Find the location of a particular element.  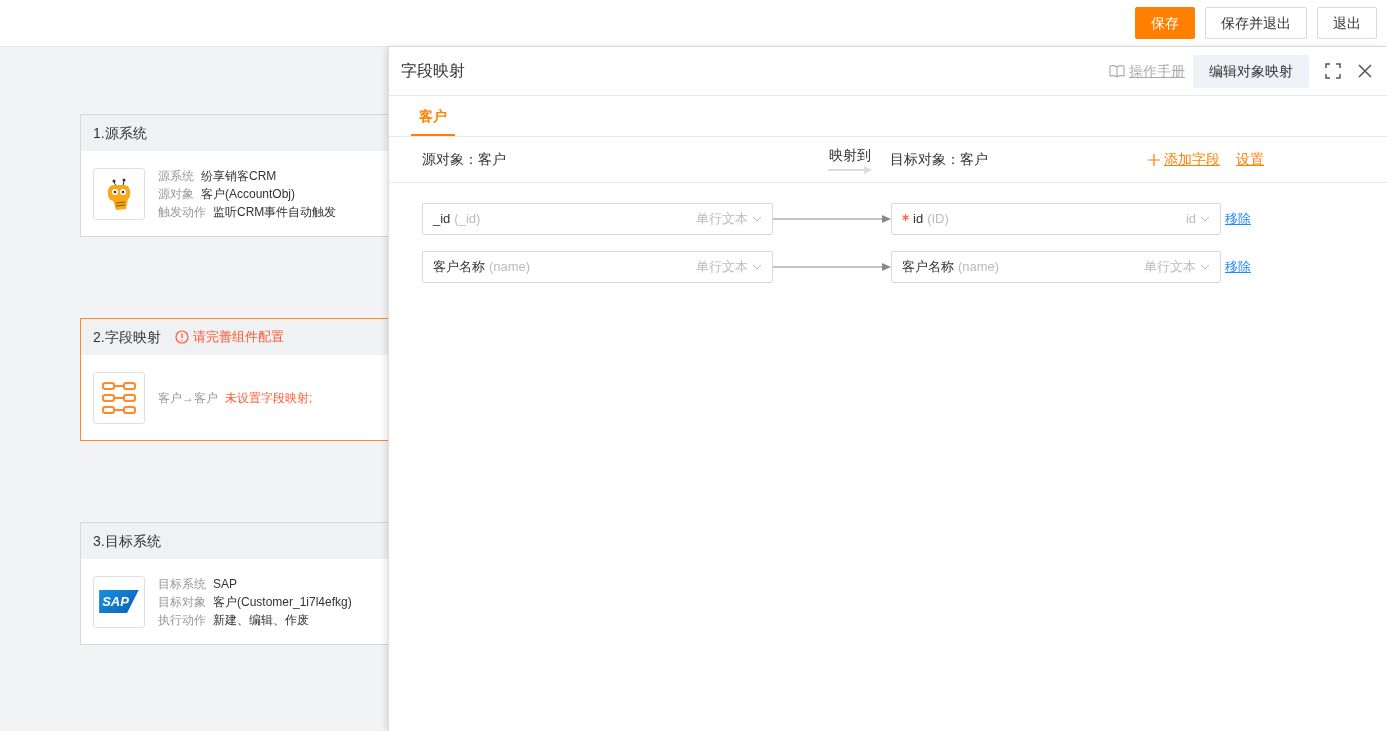

detail-value: SAP is located at coordinates (225, 584).